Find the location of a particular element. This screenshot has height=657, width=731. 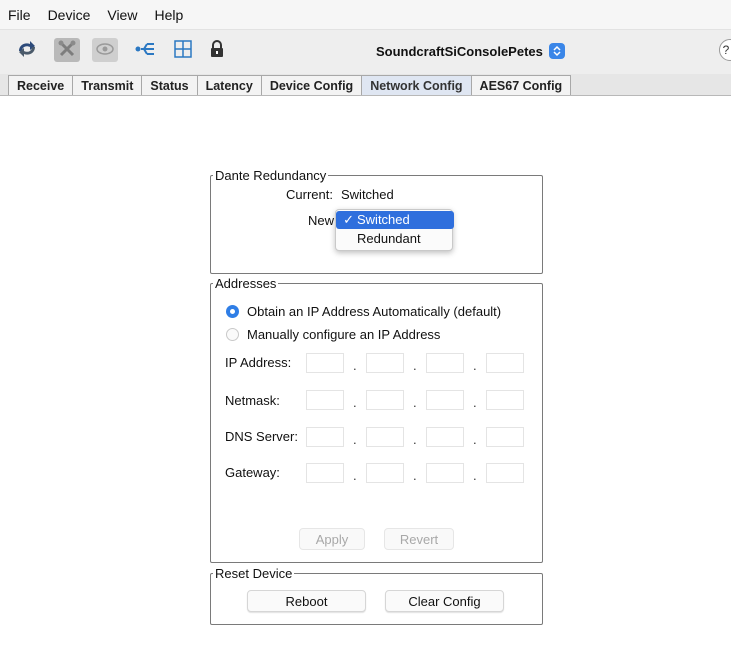

sync-button is located at coordinates (27, 50).